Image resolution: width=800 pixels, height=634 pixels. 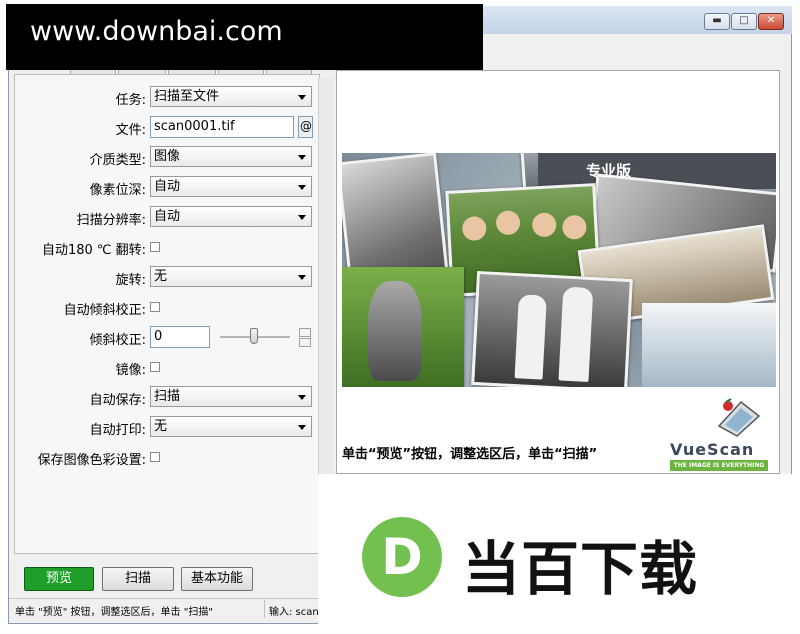 What do you see at coordinates (114, 612) in the screenshot?
I see `status-hint: 单击 "预览" 按钮，调整选区后，单击 "扫描"` at bounding box center [114, 612].